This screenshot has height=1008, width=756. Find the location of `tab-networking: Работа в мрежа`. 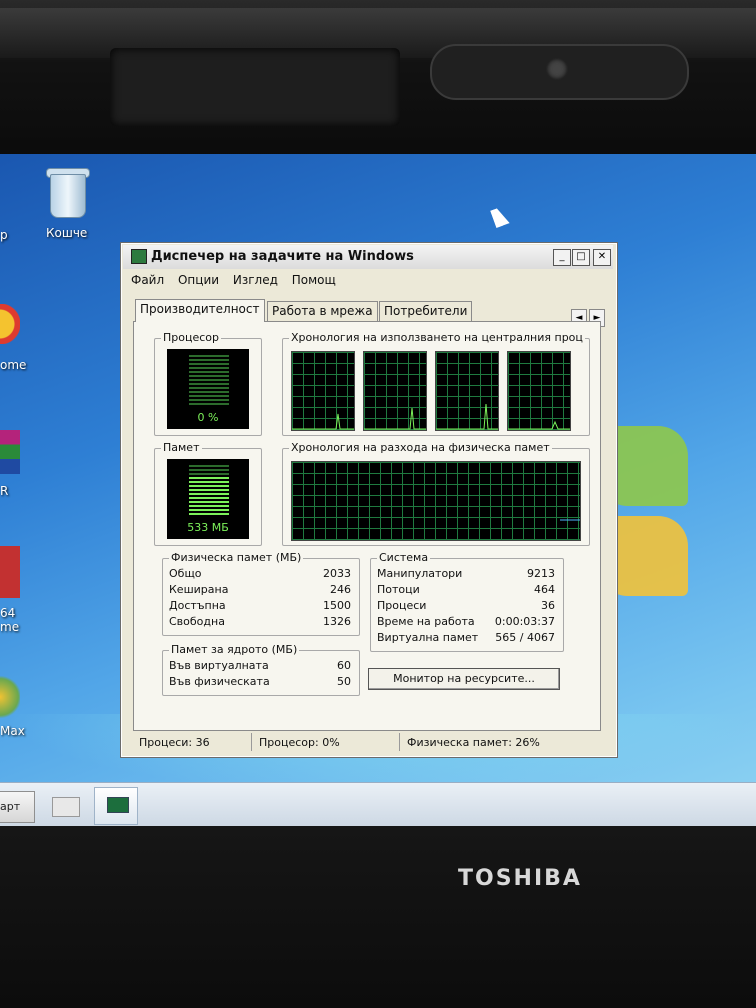

tab-networking: Работа в мрежа is located at coordinates (322, 311).